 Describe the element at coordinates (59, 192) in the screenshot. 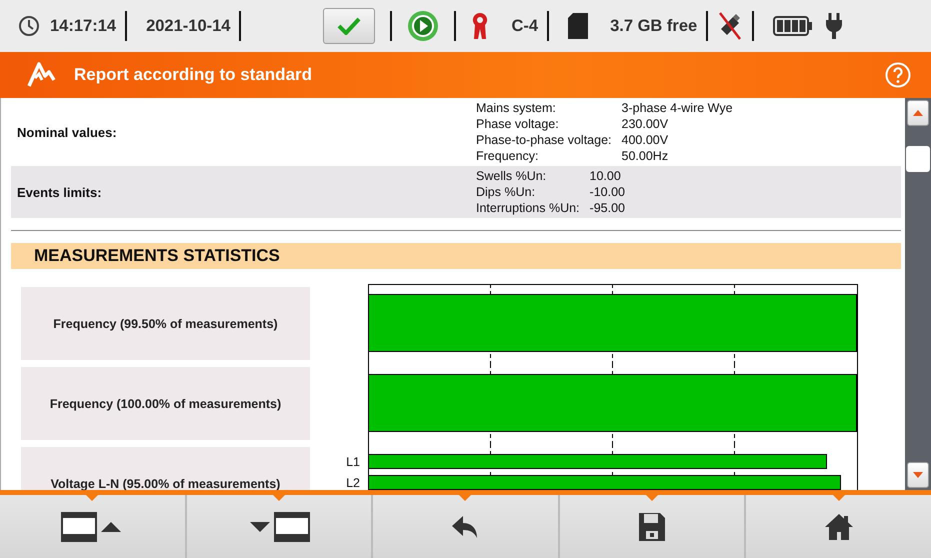

I see `setting-label: Events limits:` at that location.